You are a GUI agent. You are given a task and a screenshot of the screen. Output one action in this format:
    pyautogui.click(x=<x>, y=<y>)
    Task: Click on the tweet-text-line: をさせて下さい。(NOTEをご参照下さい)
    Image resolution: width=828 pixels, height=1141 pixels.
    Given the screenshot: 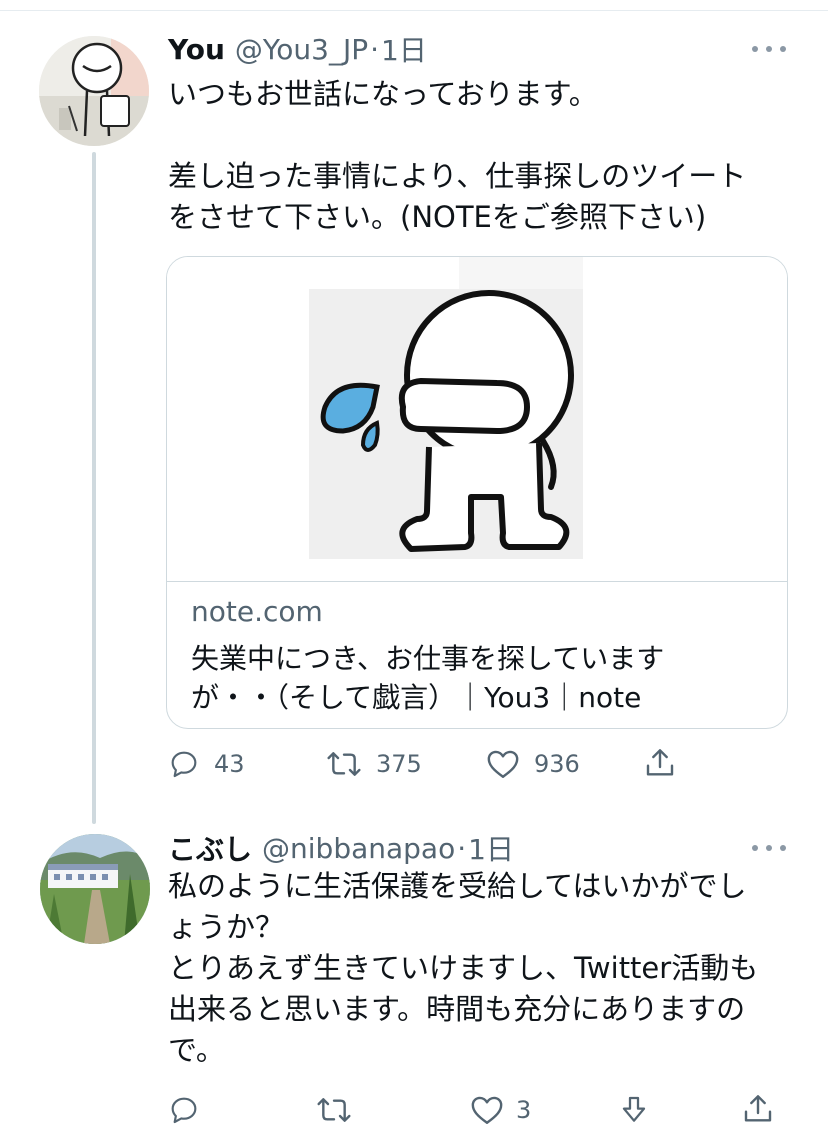 What is the action you would take?
    pyautogui.click(x=437, y=217)
    